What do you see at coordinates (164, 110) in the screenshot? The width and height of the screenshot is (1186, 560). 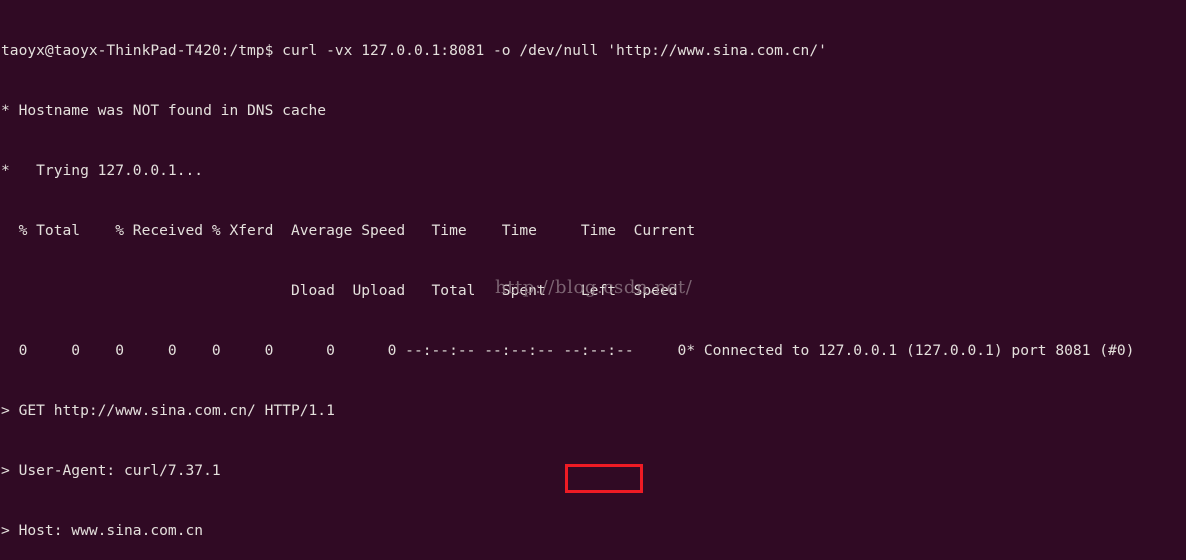 I see `terminal-line: * Hostname was NOT found in DNS cache` at bounding box center [164, 110].